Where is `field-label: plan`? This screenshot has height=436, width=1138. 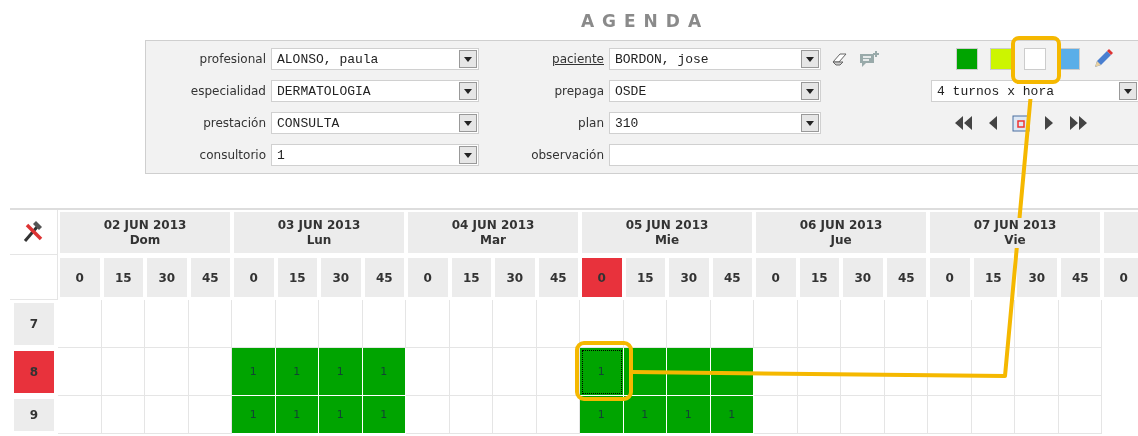 field-label: plan is located at coordinates (591, 123).